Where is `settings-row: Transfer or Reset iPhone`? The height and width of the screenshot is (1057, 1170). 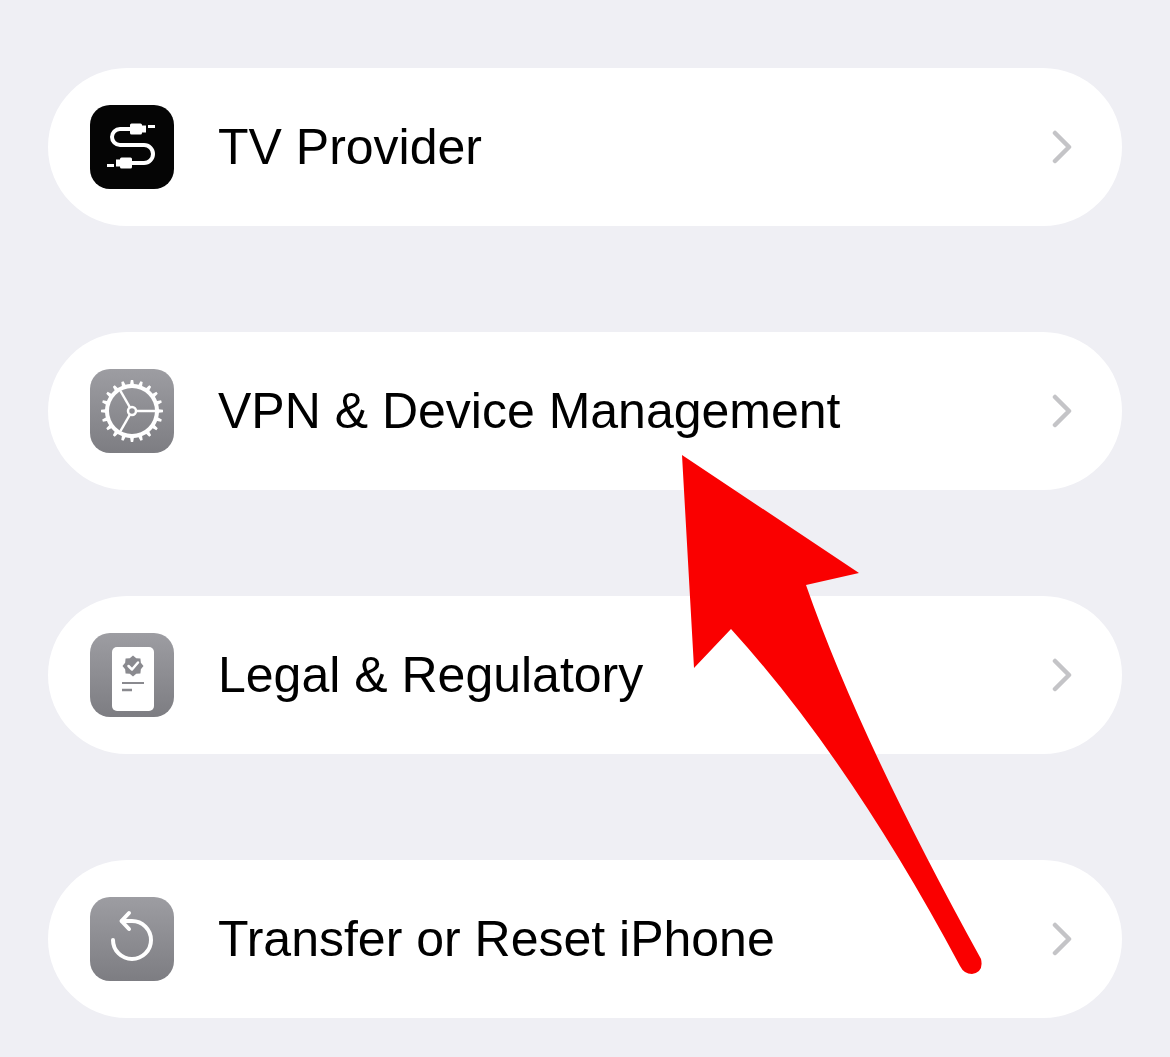 settings-row: Transfer or Reset iPhone is located at coordinates (585, 939).